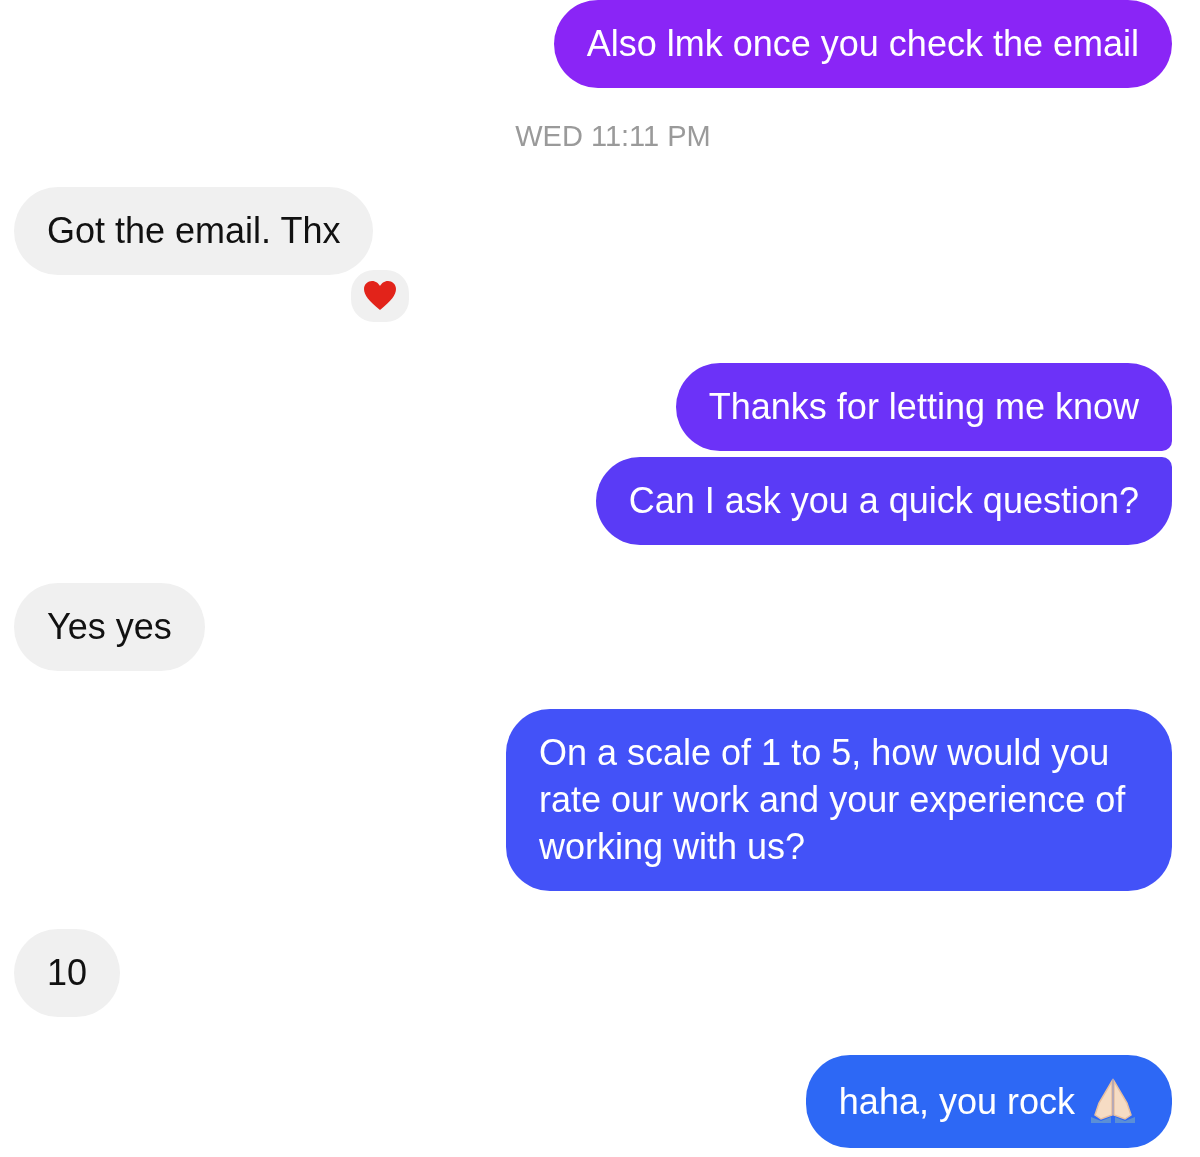 Image resolution: width=1200 pixels, height=1157 pixels. Describe the element at coordinates (862, 44) in the screenshot. I see `sent-message: Also lmk once you check the email` at that location.